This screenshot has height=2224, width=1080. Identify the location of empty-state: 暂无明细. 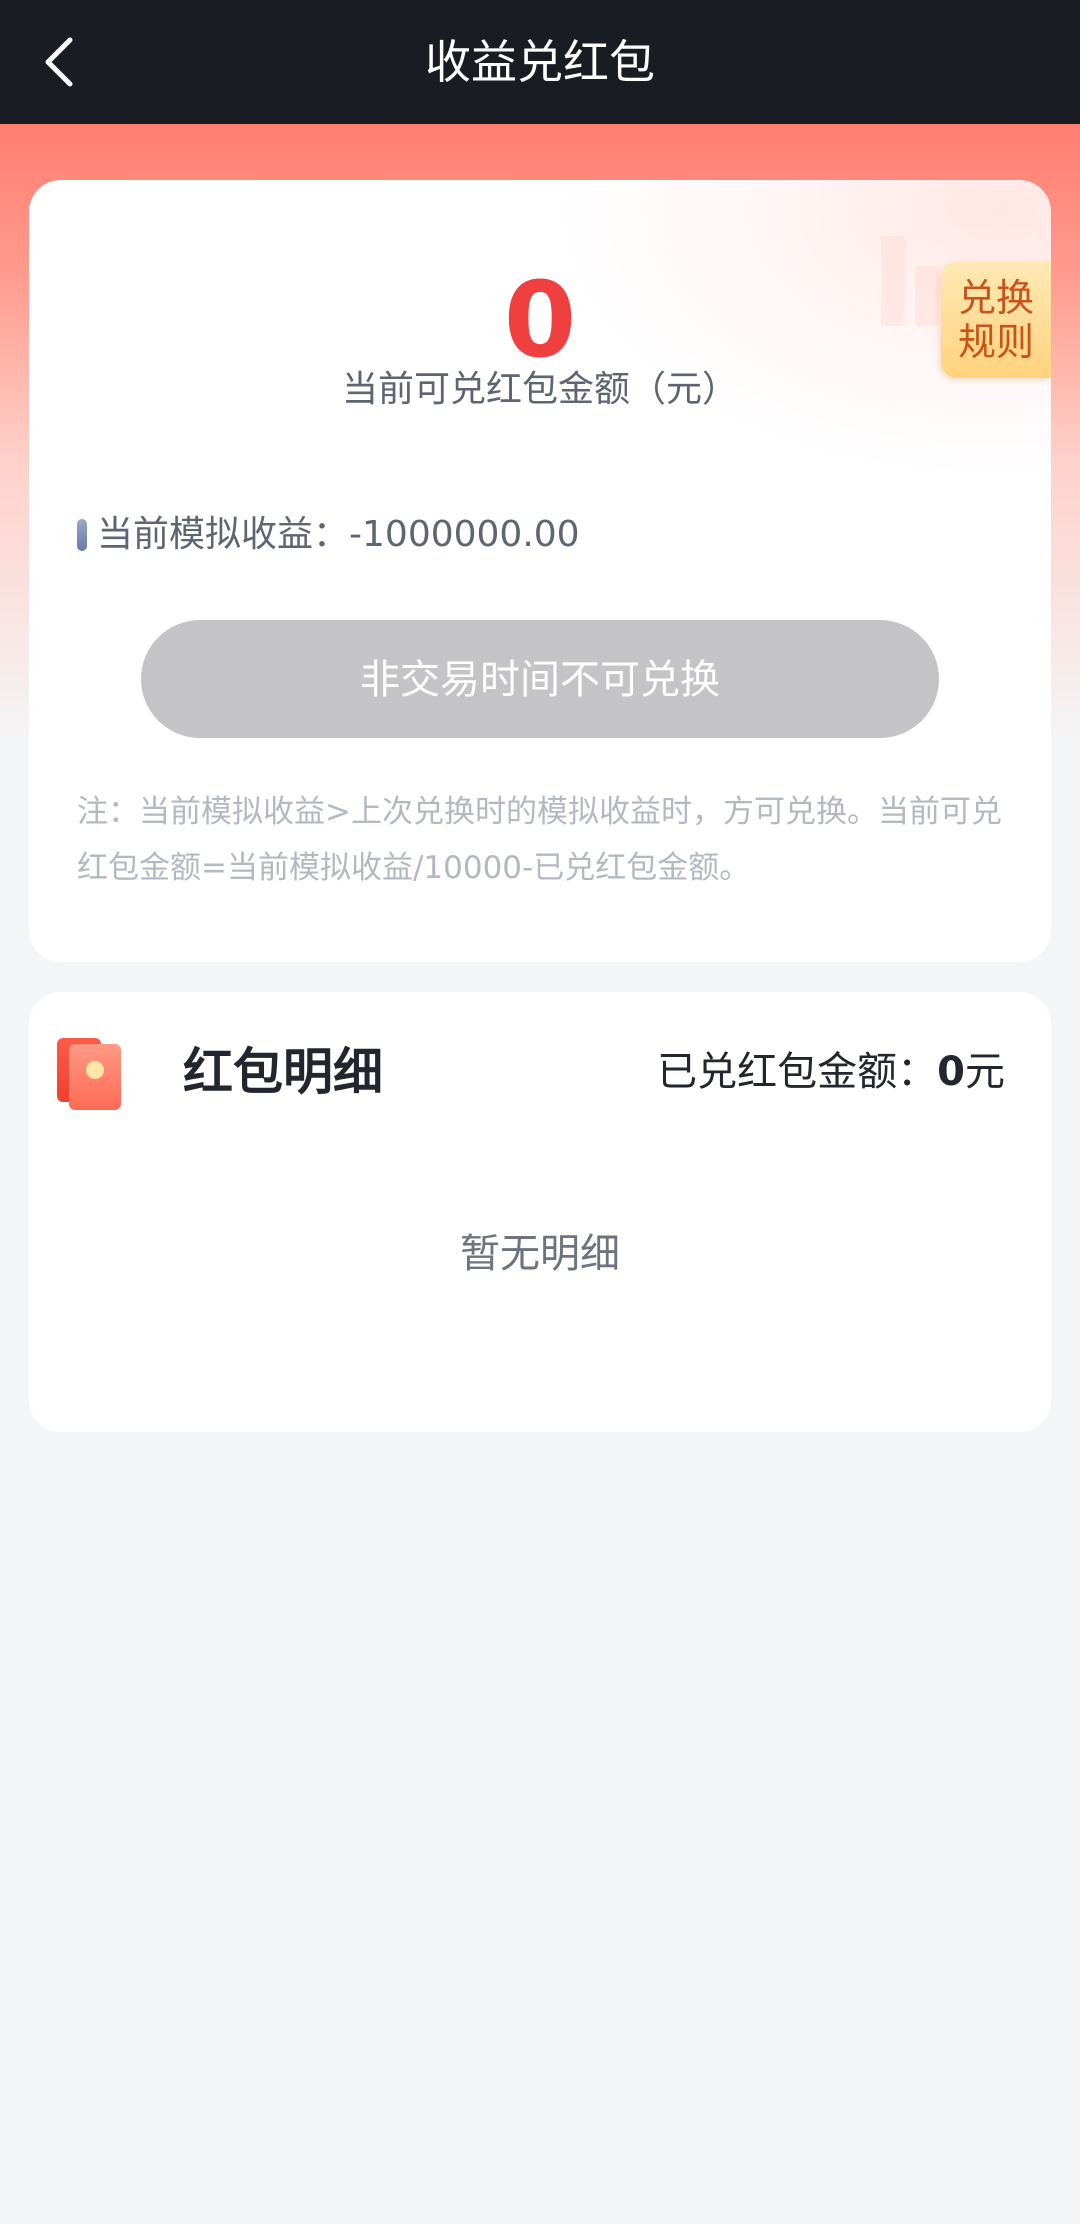
(540, 1254).